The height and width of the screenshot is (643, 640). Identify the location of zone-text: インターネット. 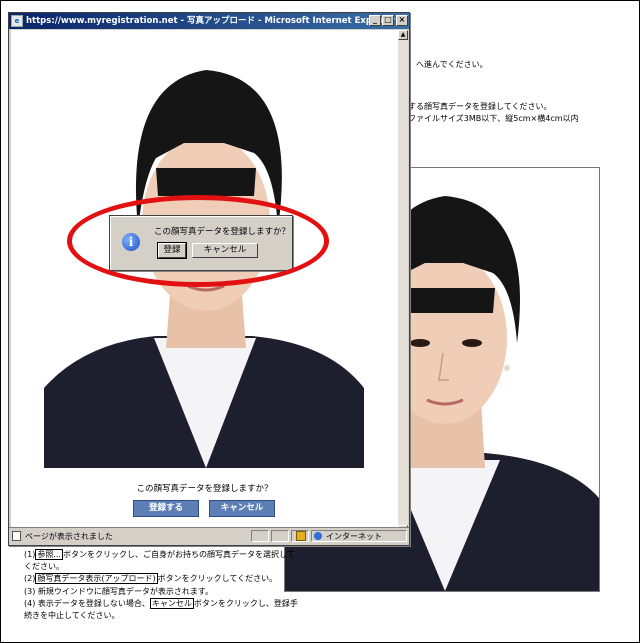
(354, 536).